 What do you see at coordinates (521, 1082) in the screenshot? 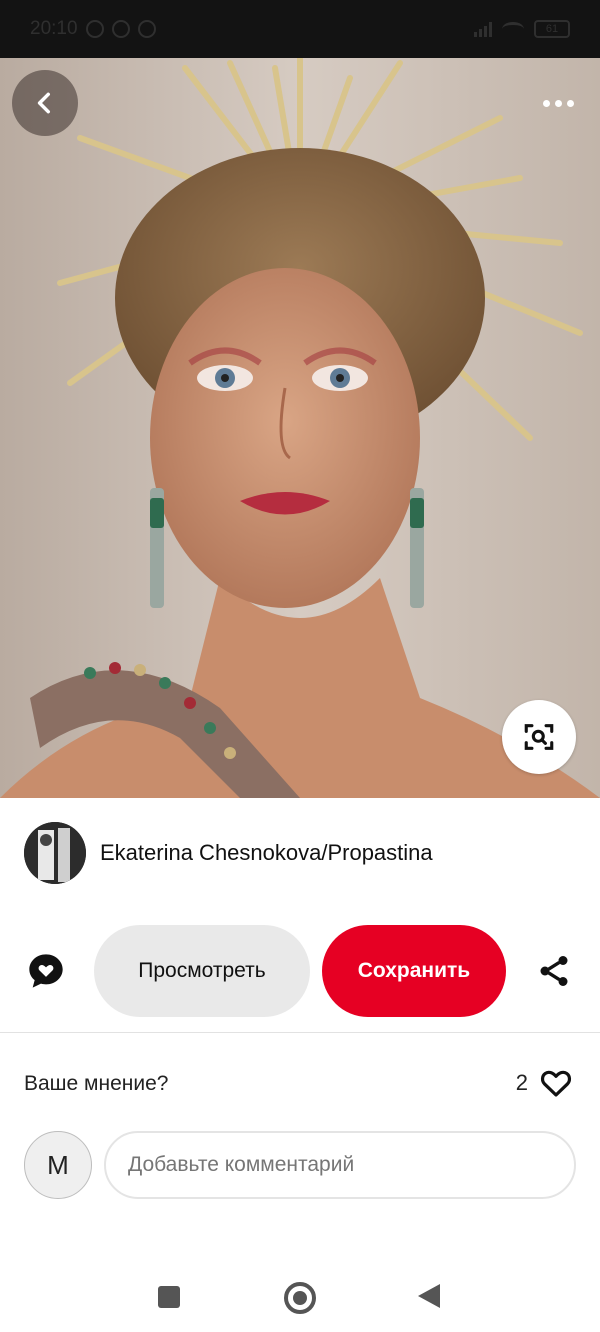
I see `likes-count: 2` at bounding box center [521, 1082].